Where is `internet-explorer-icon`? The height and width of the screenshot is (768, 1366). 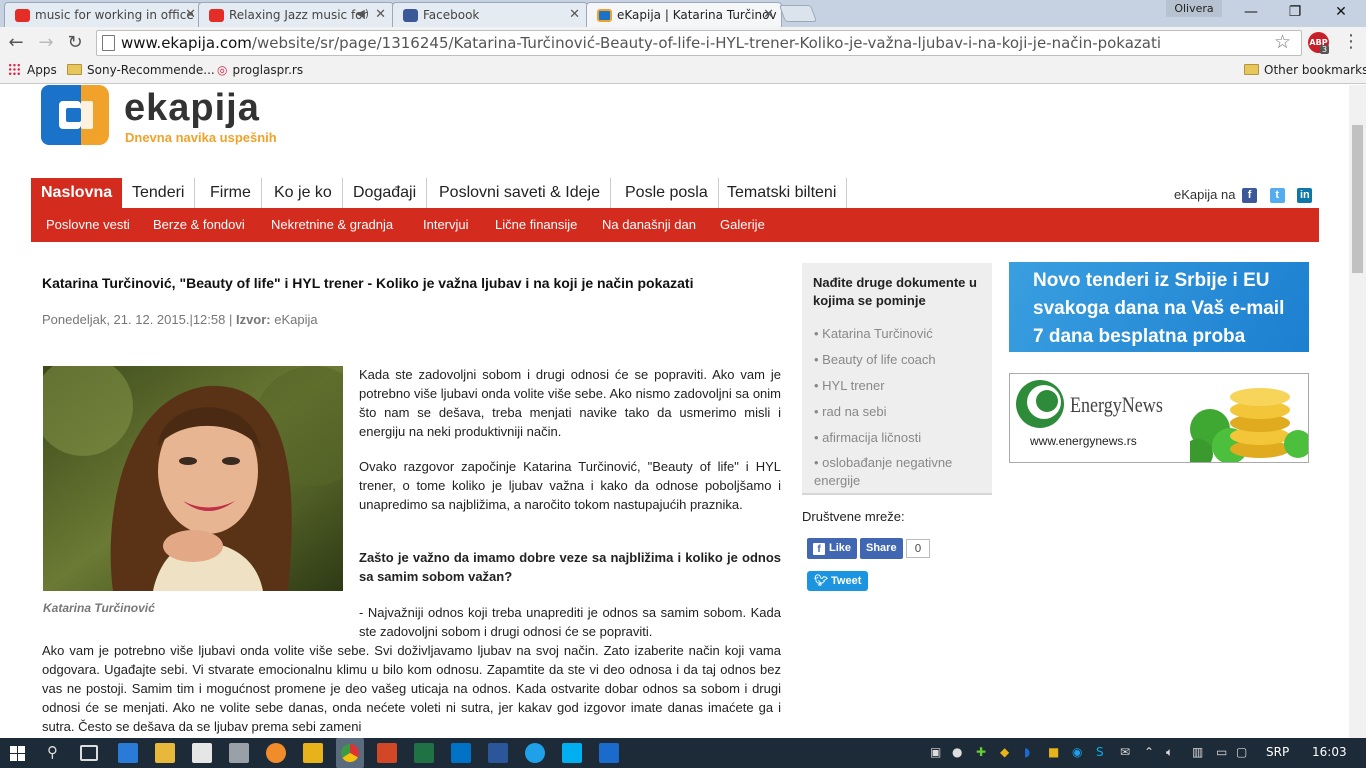 internet-explorer-icon is located at coordinates (535, 753).